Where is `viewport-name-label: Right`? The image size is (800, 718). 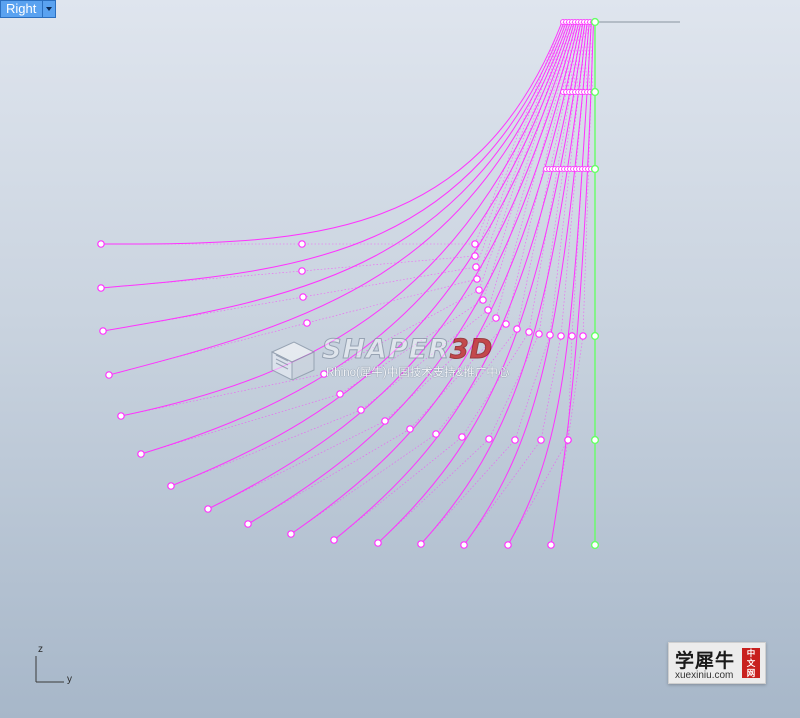
viewport-name-label: Right is located at coordinates (22, 9).